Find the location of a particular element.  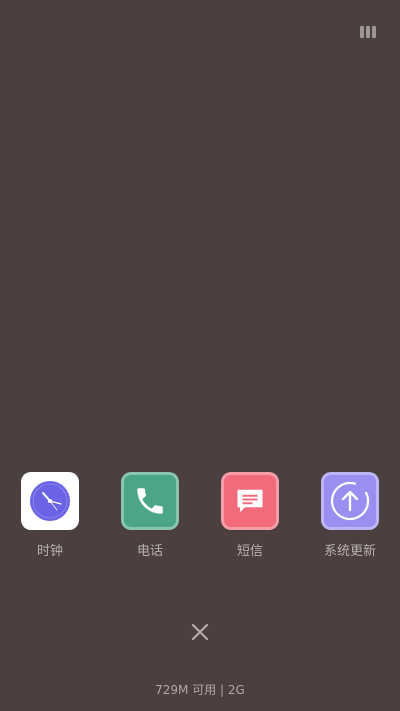

phone-icon is located at coordinates (150, 501).